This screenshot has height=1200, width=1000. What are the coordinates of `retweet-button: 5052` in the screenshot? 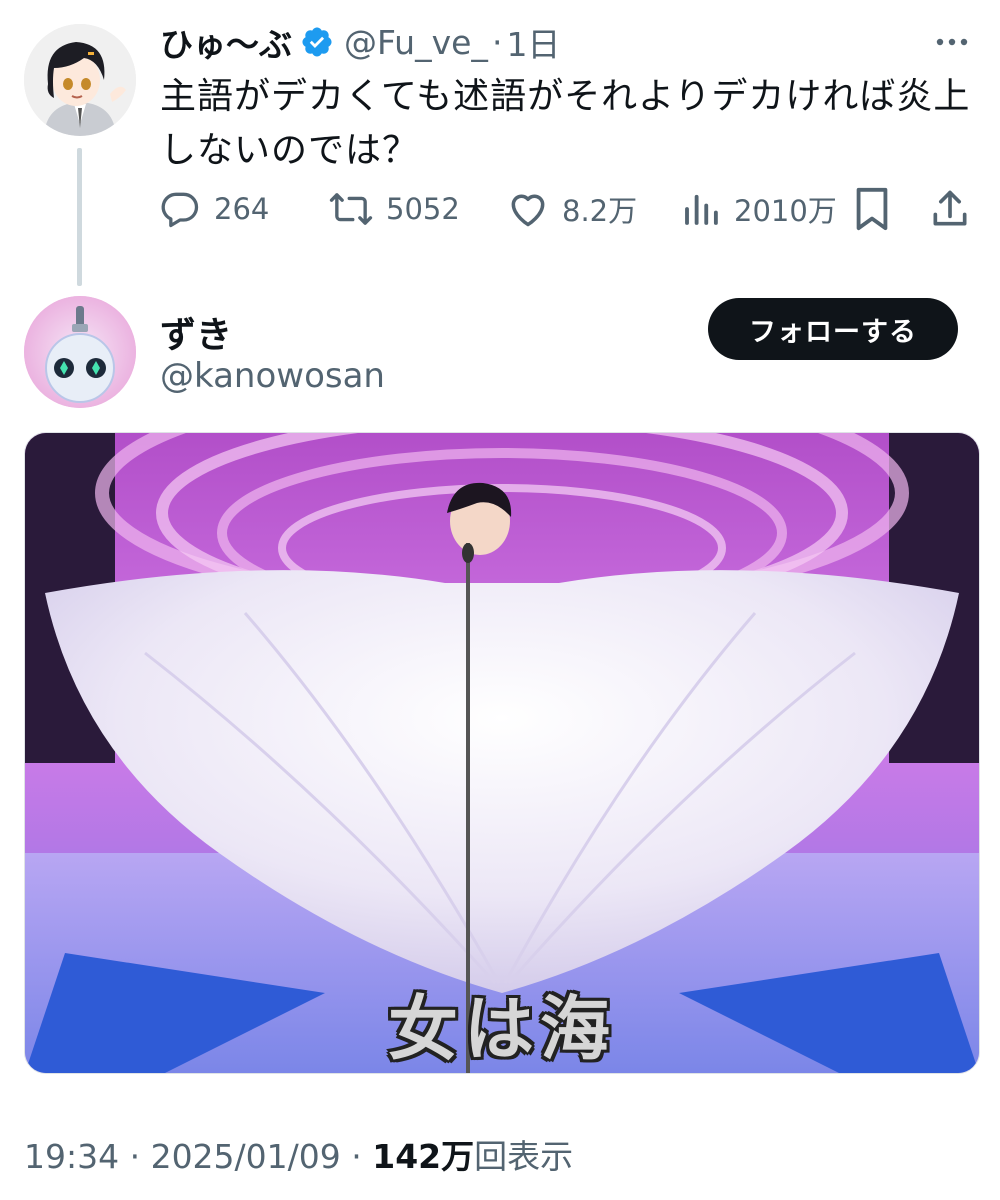 It's located at (394, 209).